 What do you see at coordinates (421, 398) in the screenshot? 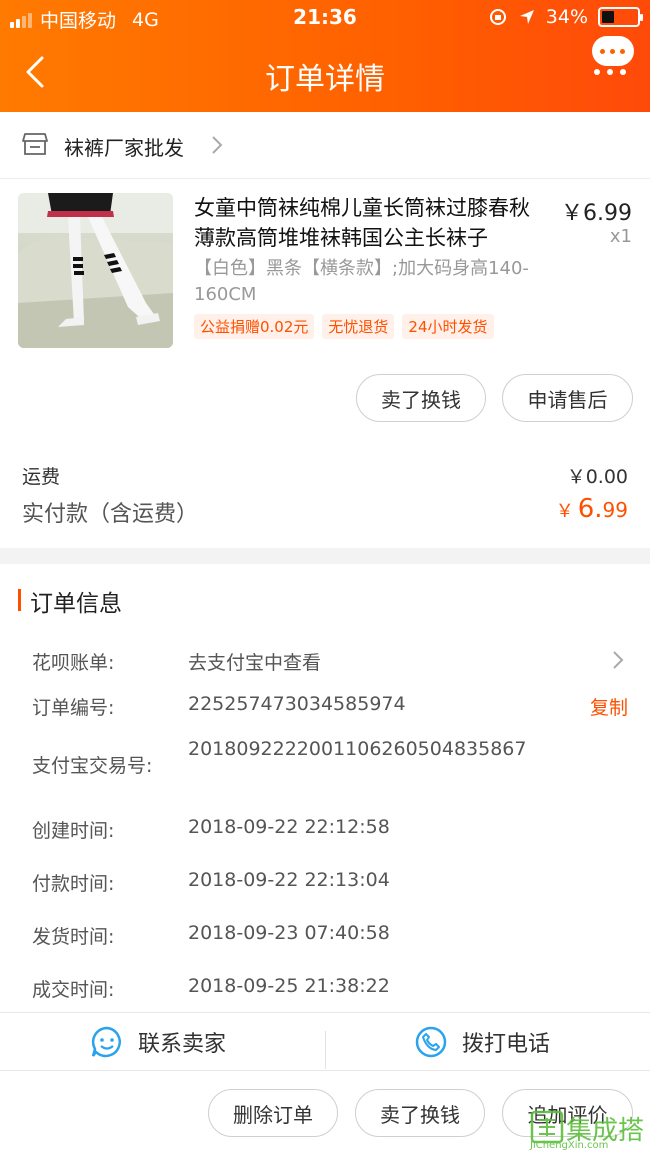
I see `resell-button: 卖了换钱` at bounding box center [421, 398].